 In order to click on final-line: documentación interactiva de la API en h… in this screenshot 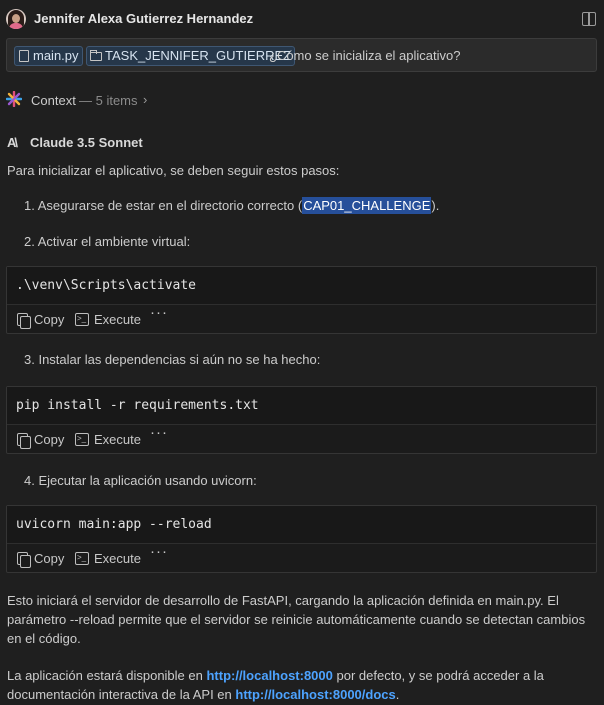, I will do `click(203, 694)`.